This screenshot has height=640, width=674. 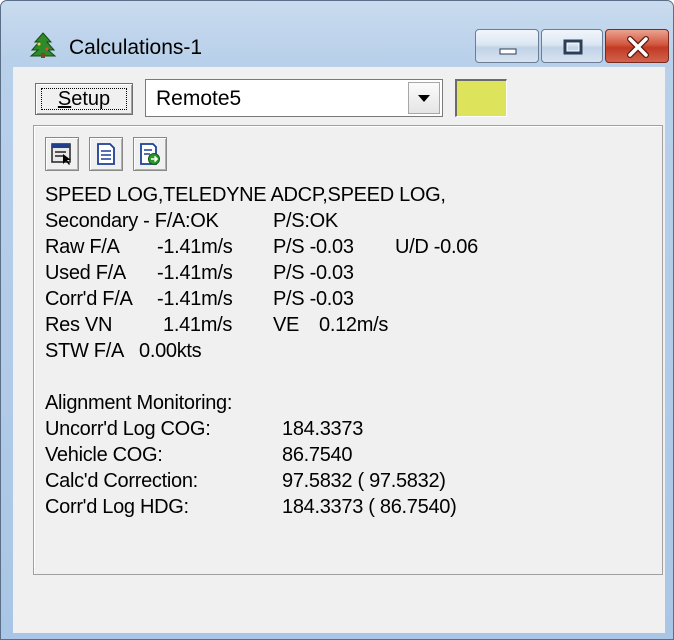 What do you see at coordinates (364, 481) in the screenshot?
I see `alignment-value: 97.5832 ( 97.5832)` at bounding box center [364, 481].